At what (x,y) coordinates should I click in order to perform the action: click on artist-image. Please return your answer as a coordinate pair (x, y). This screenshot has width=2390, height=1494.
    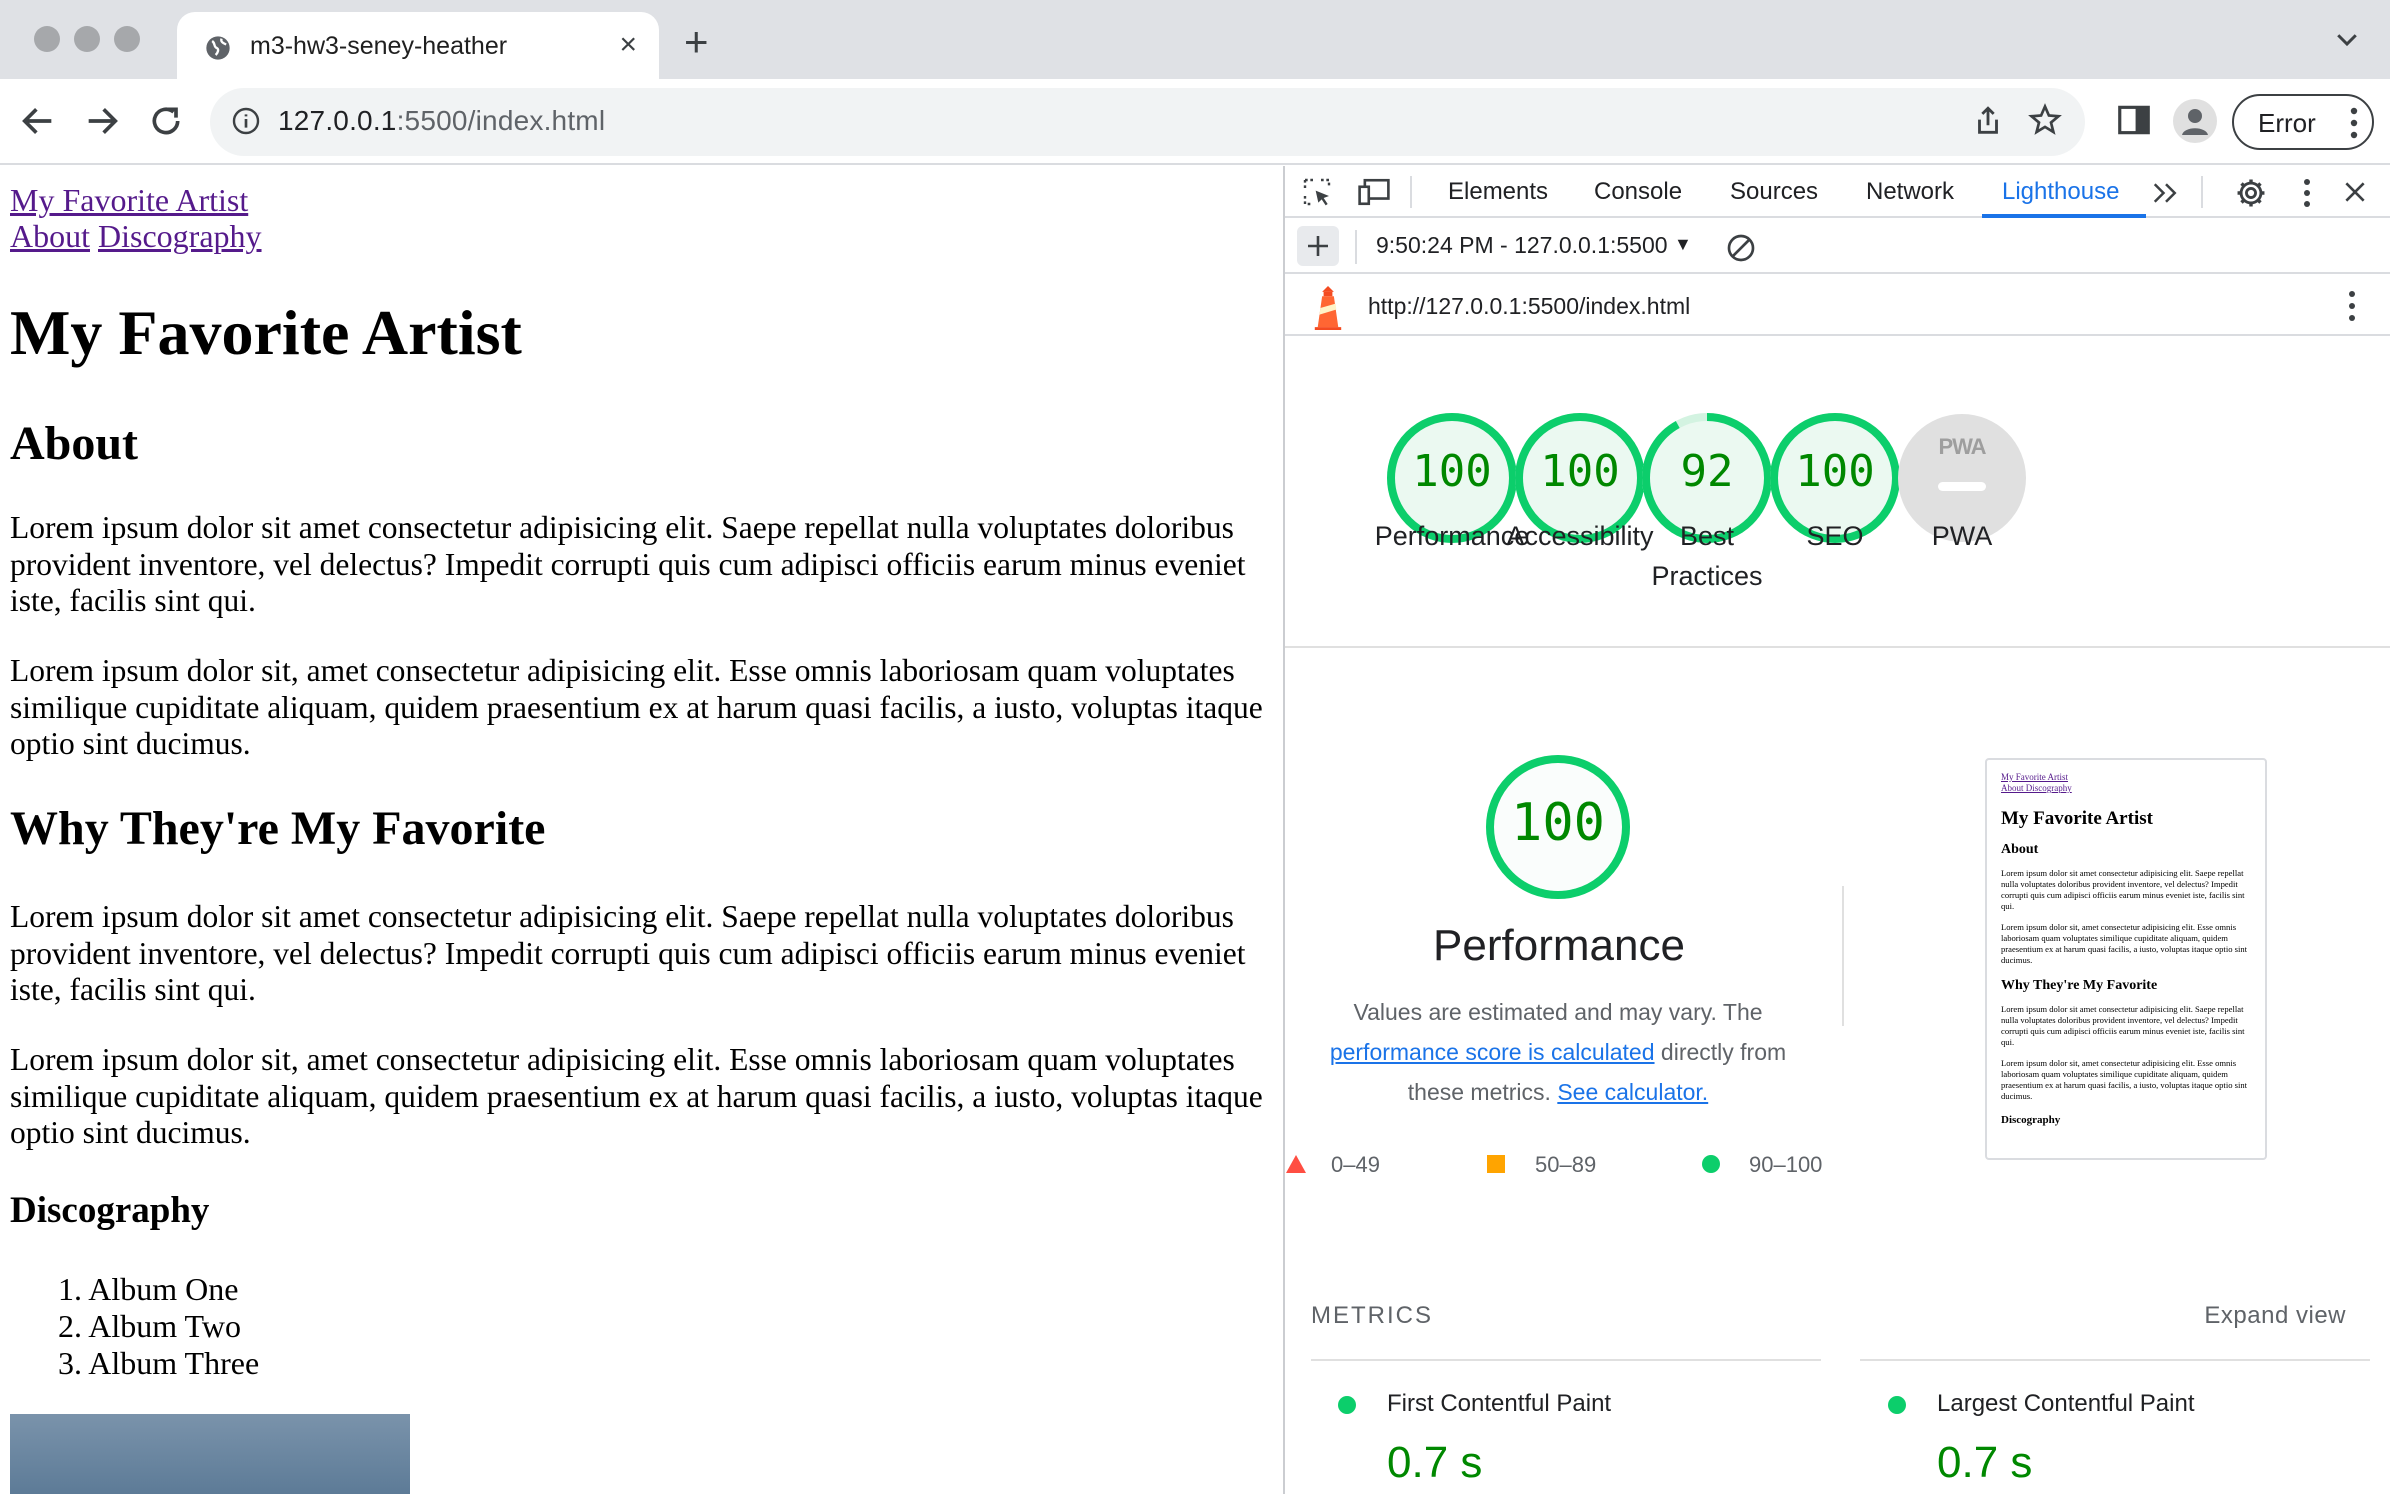
    Looking at the image, I should click on (210, 1454).